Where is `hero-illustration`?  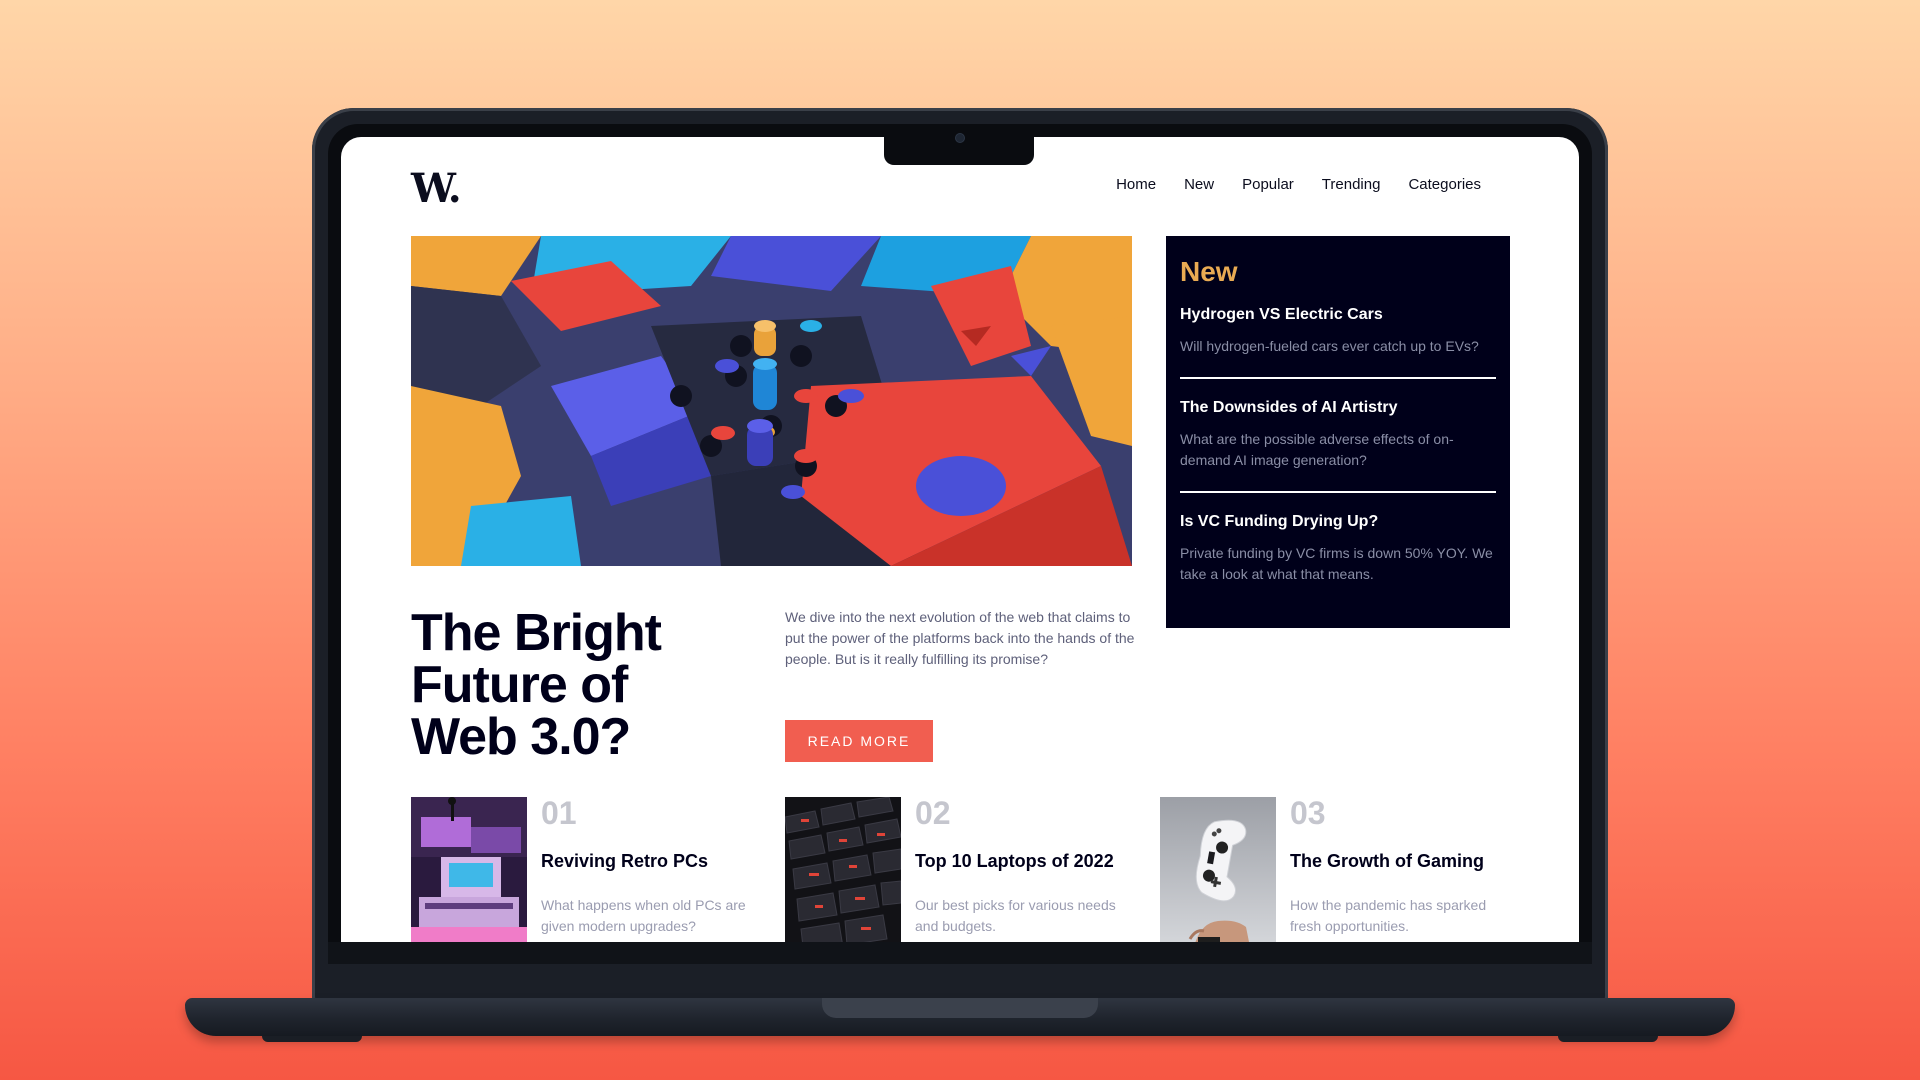 hero-illustration is located at coordinates (771, 401).